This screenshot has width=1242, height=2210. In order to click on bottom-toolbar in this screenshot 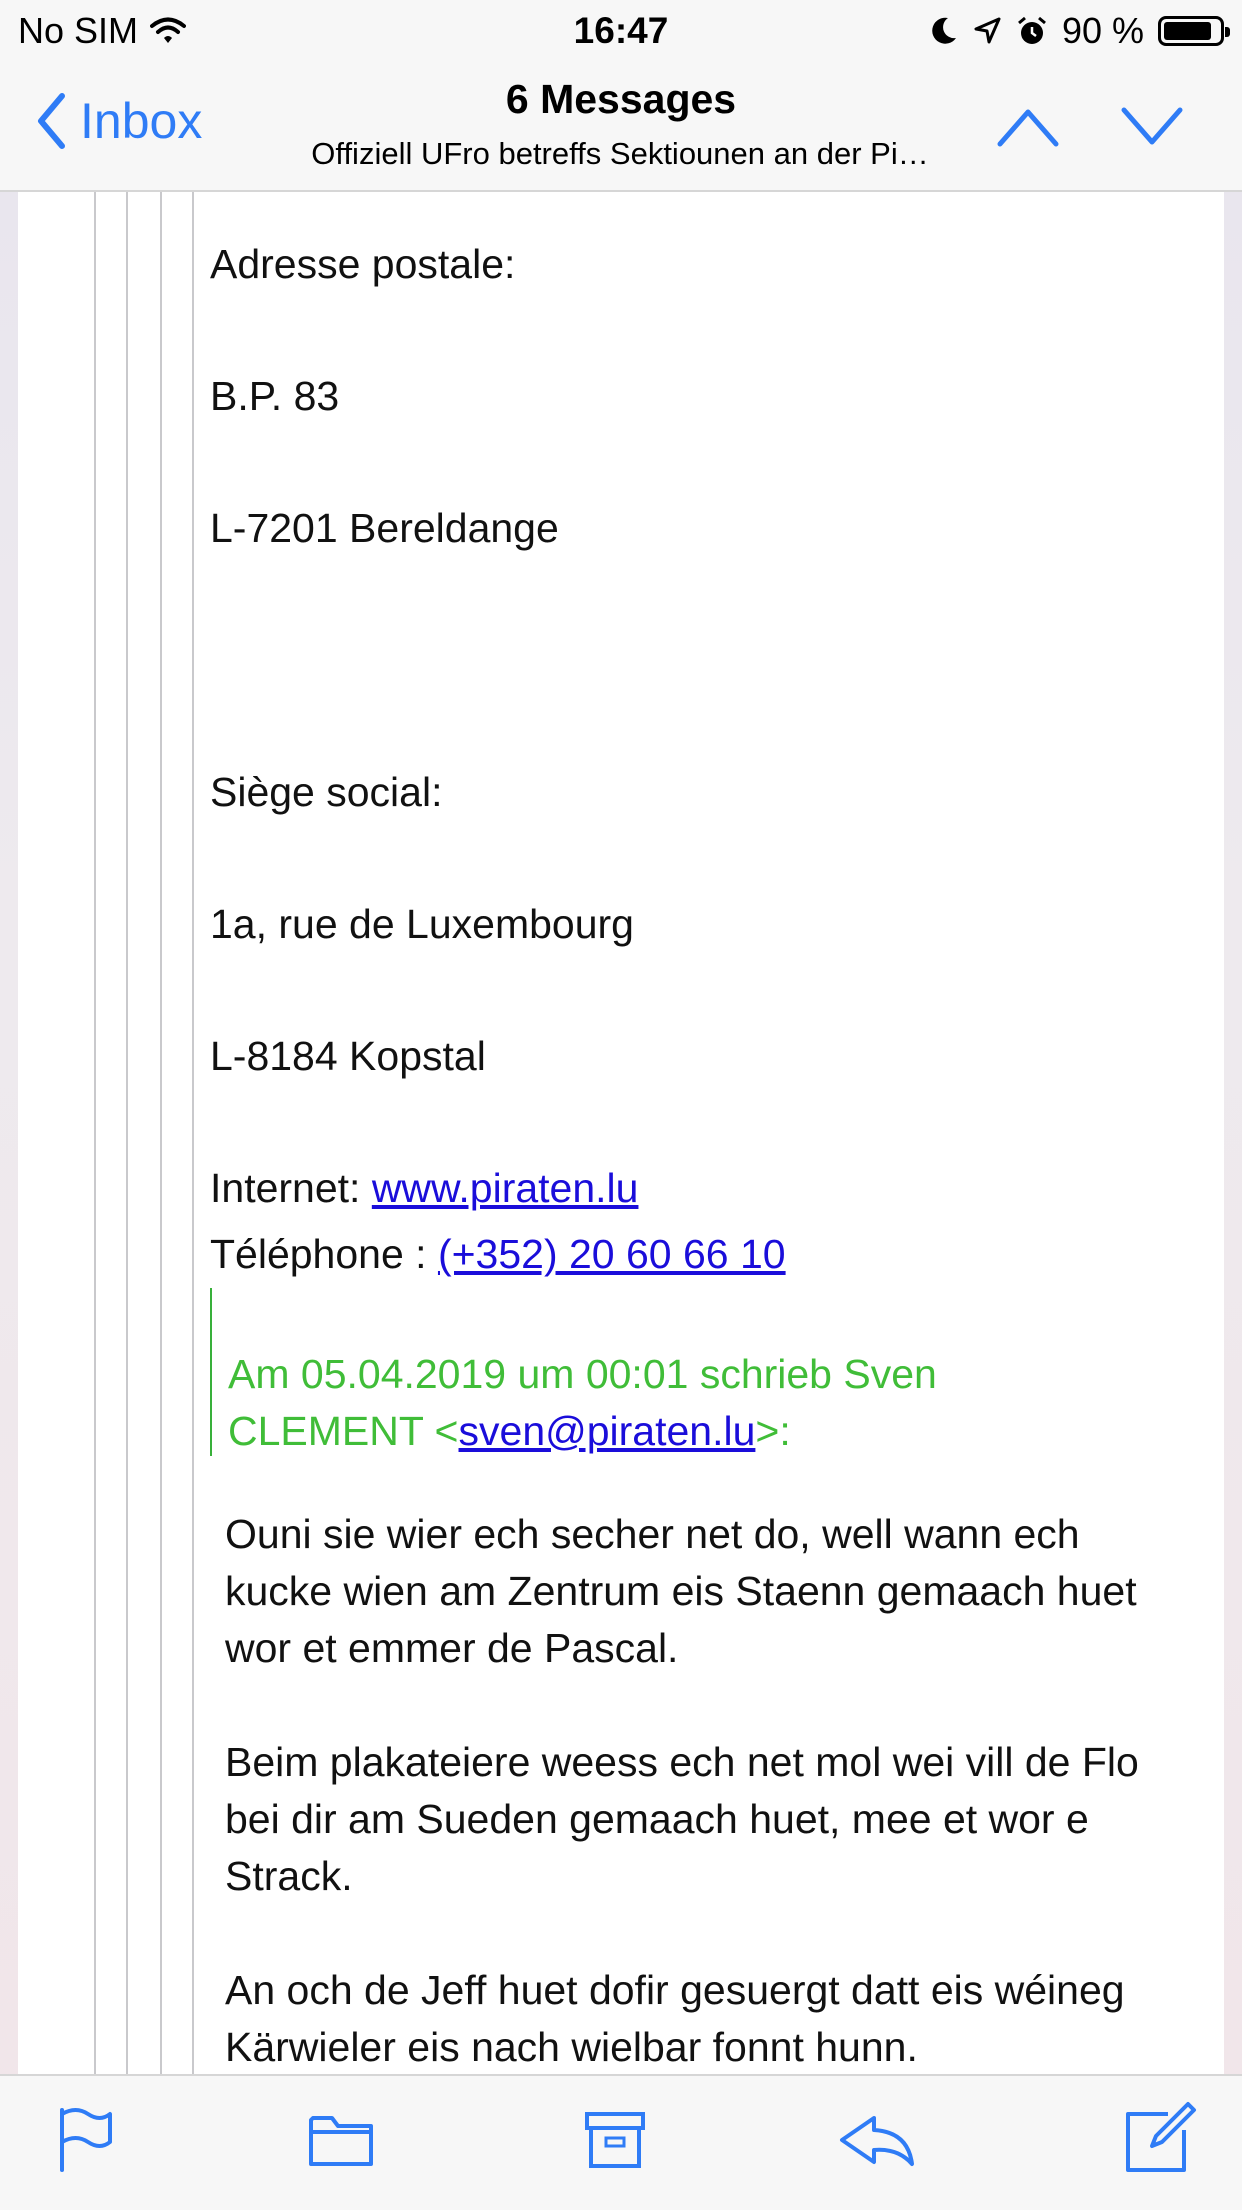, I will do `click(621, 2142)`.